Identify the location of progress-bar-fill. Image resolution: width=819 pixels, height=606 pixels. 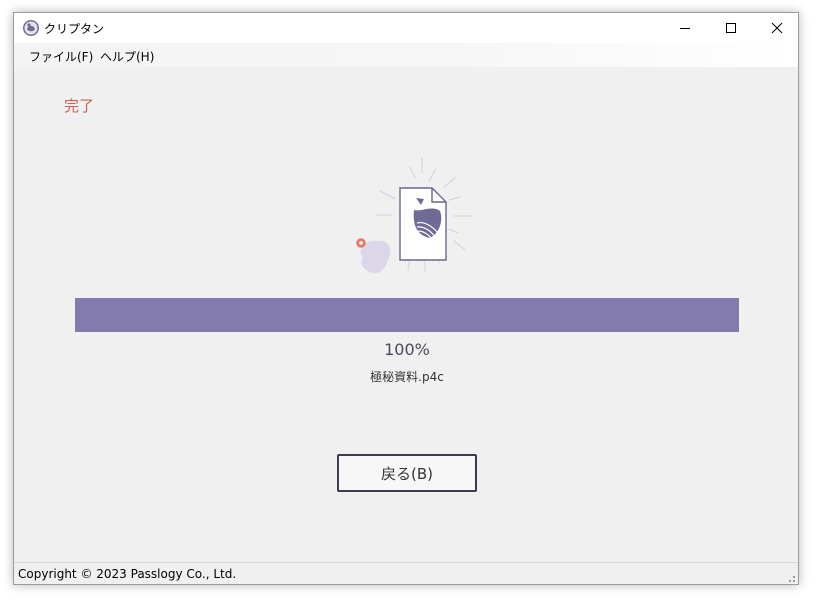
(407, 315).